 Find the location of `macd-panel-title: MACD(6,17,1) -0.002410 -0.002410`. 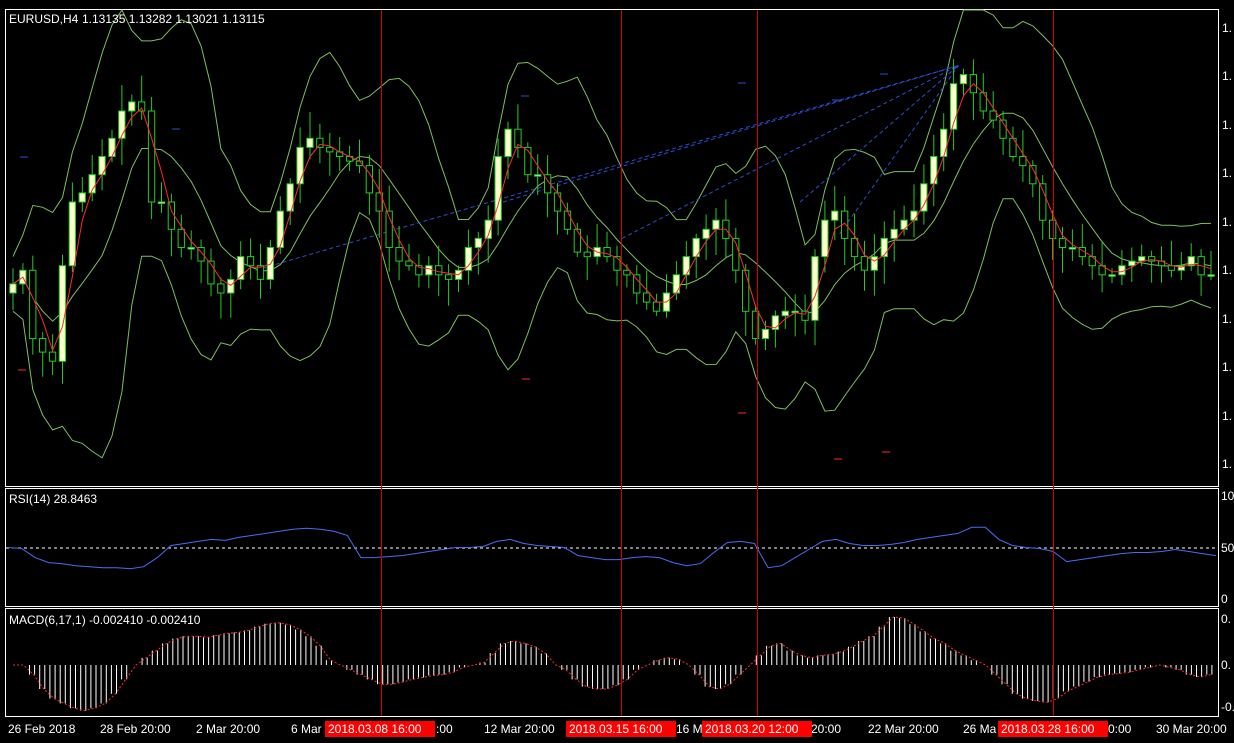

macd-panel-title: MACD(6,17,1) -0.002410 -0.002410 is located at coordinates (105, 620).